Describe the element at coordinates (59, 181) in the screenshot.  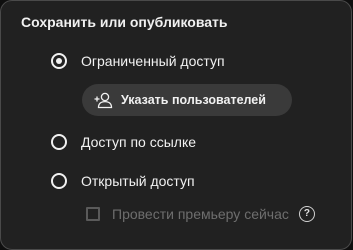
I see `radio-public-access` at that location.